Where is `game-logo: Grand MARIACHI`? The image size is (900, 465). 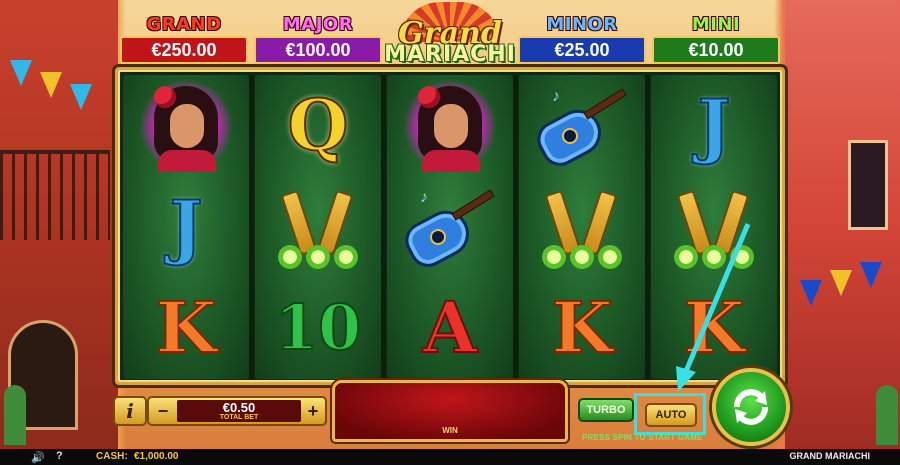
game-logo: Grand MARIACHI is located at coordinates (450, 36).